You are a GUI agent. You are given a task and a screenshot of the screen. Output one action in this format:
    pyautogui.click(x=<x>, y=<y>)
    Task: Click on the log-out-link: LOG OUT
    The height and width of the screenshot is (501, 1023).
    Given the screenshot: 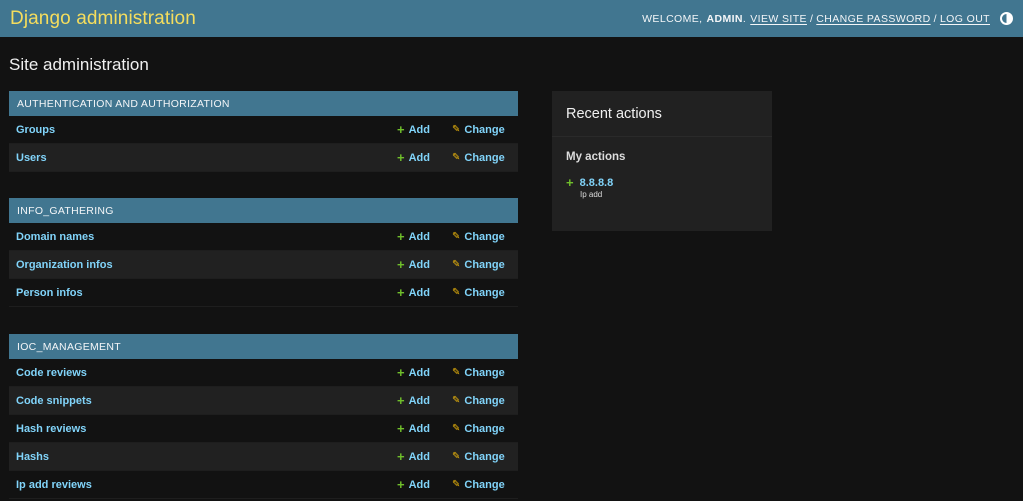 What is the action you would take?
    pyautogui.click(x=965, y=19)
    